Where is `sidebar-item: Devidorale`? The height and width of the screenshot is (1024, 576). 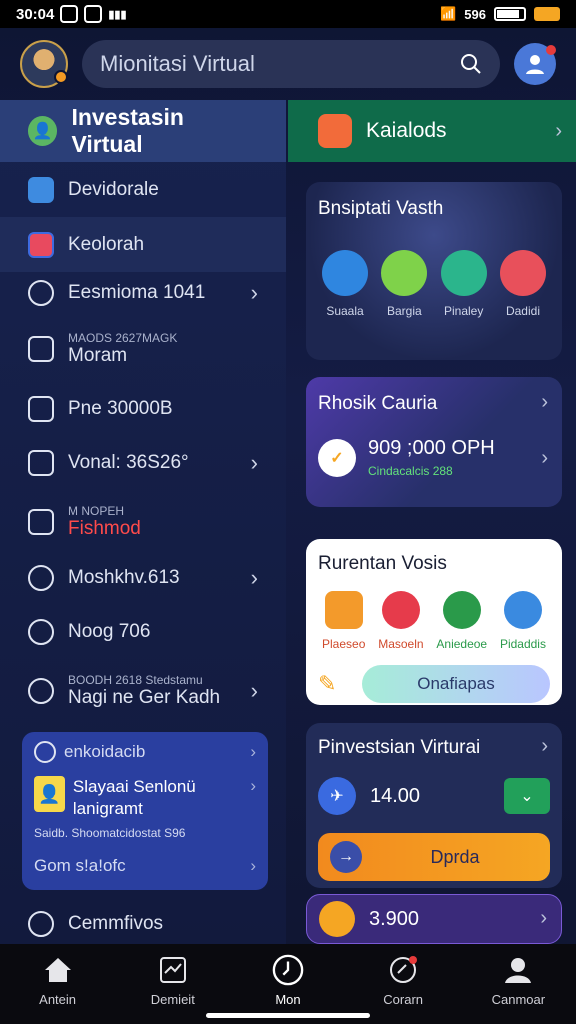 sidebar-item: Devidorale is located at coordinates (143, 189).